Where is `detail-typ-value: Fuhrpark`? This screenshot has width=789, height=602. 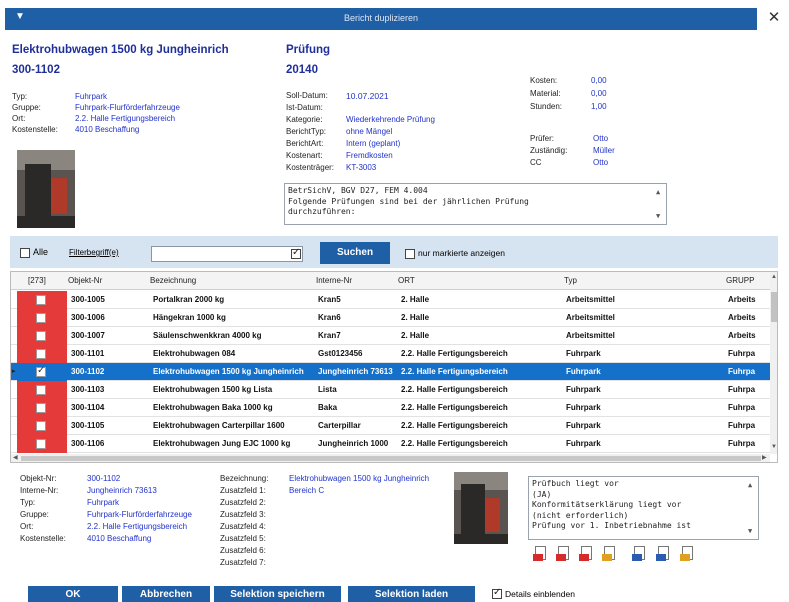
detail-typ-value: Fuhrpark is located at coordinates (103, 502).